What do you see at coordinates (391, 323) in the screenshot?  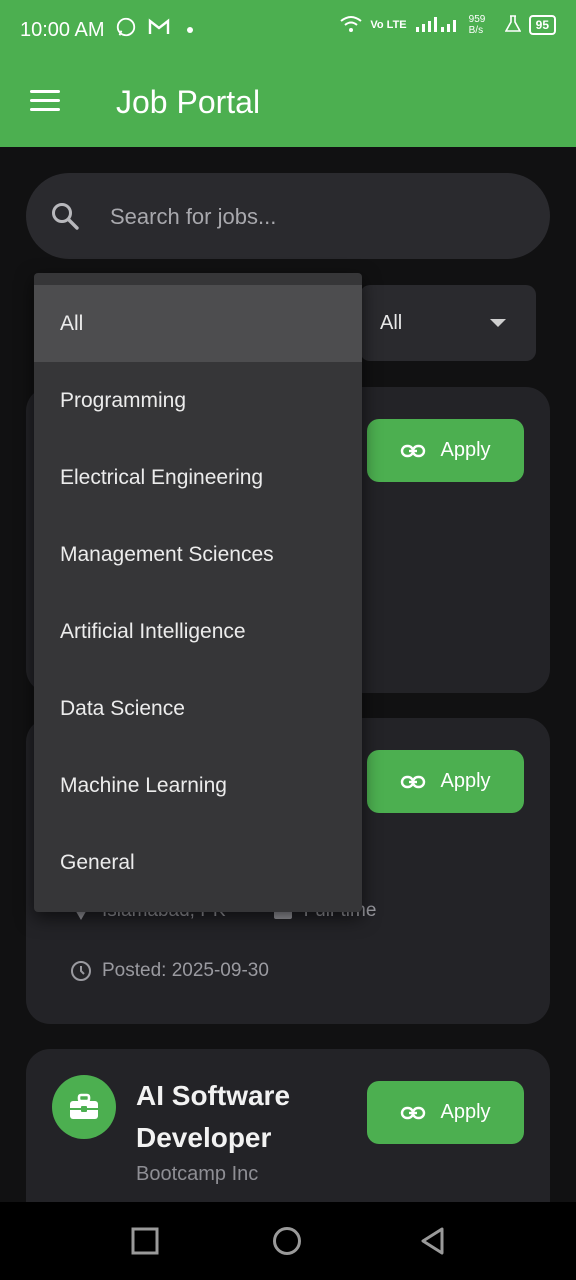 I see `secondary-filter-value: All` at bounding box center [391, 323].